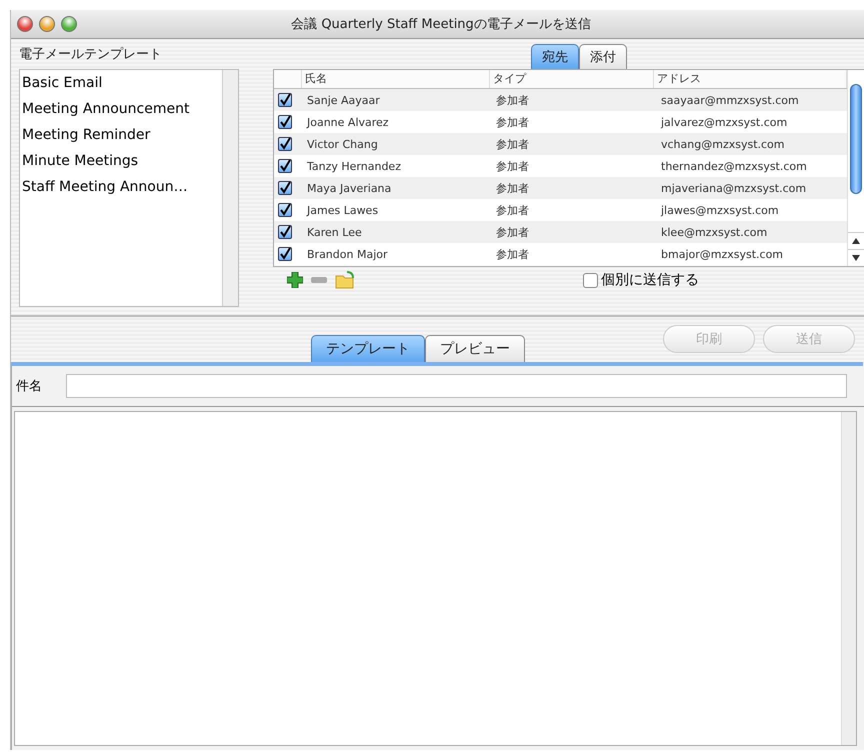 The width and height of the screenshot is (864, 755). I want to click on table-cell-text: Sanje Aayaar, so click(343, 100).